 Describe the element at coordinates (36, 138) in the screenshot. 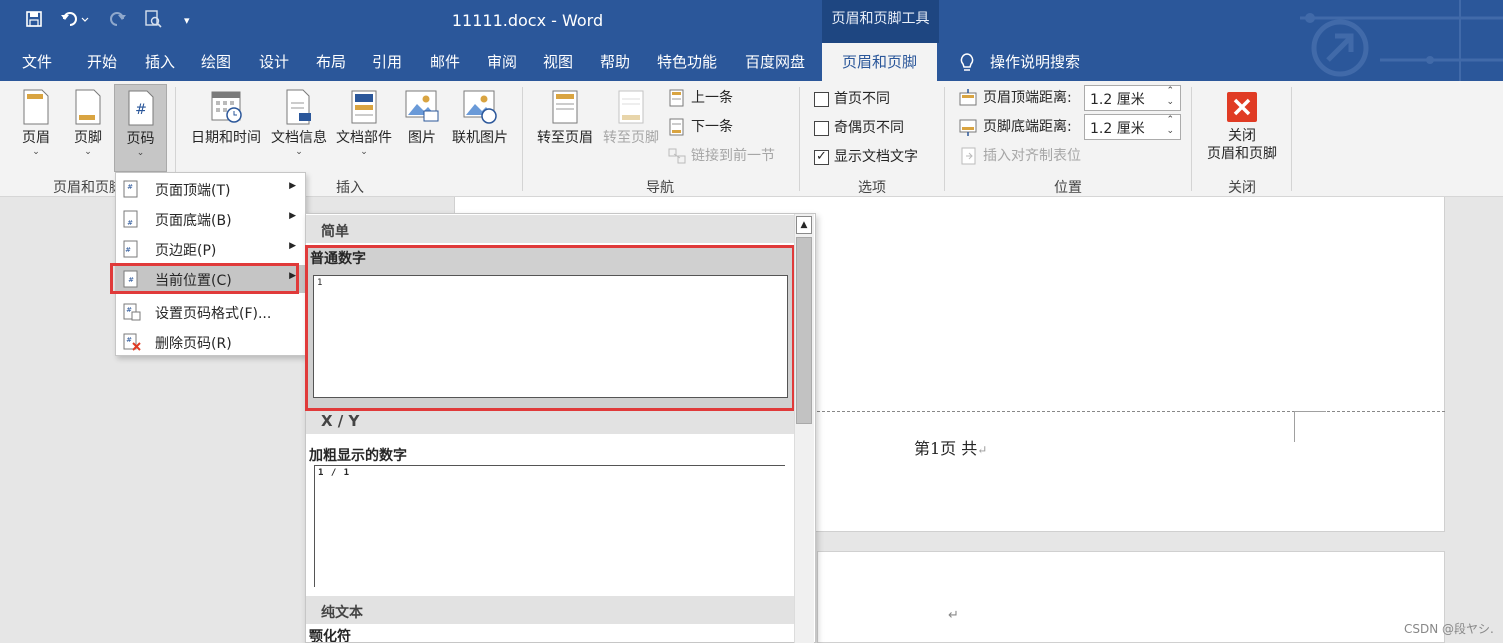

I see `header-label: 页眉` at that location.